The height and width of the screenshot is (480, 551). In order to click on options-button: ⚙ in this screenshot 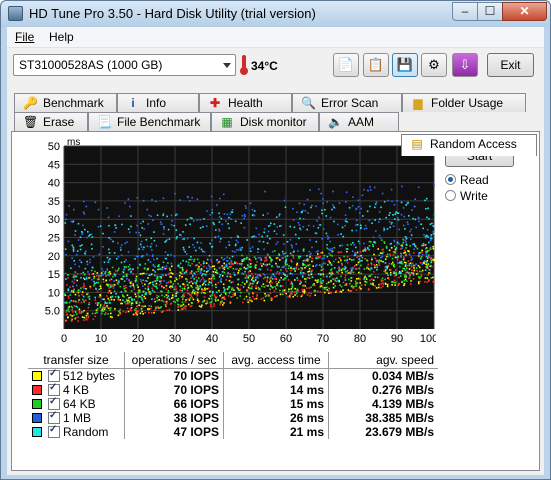, I will do `click(434, 65)`.